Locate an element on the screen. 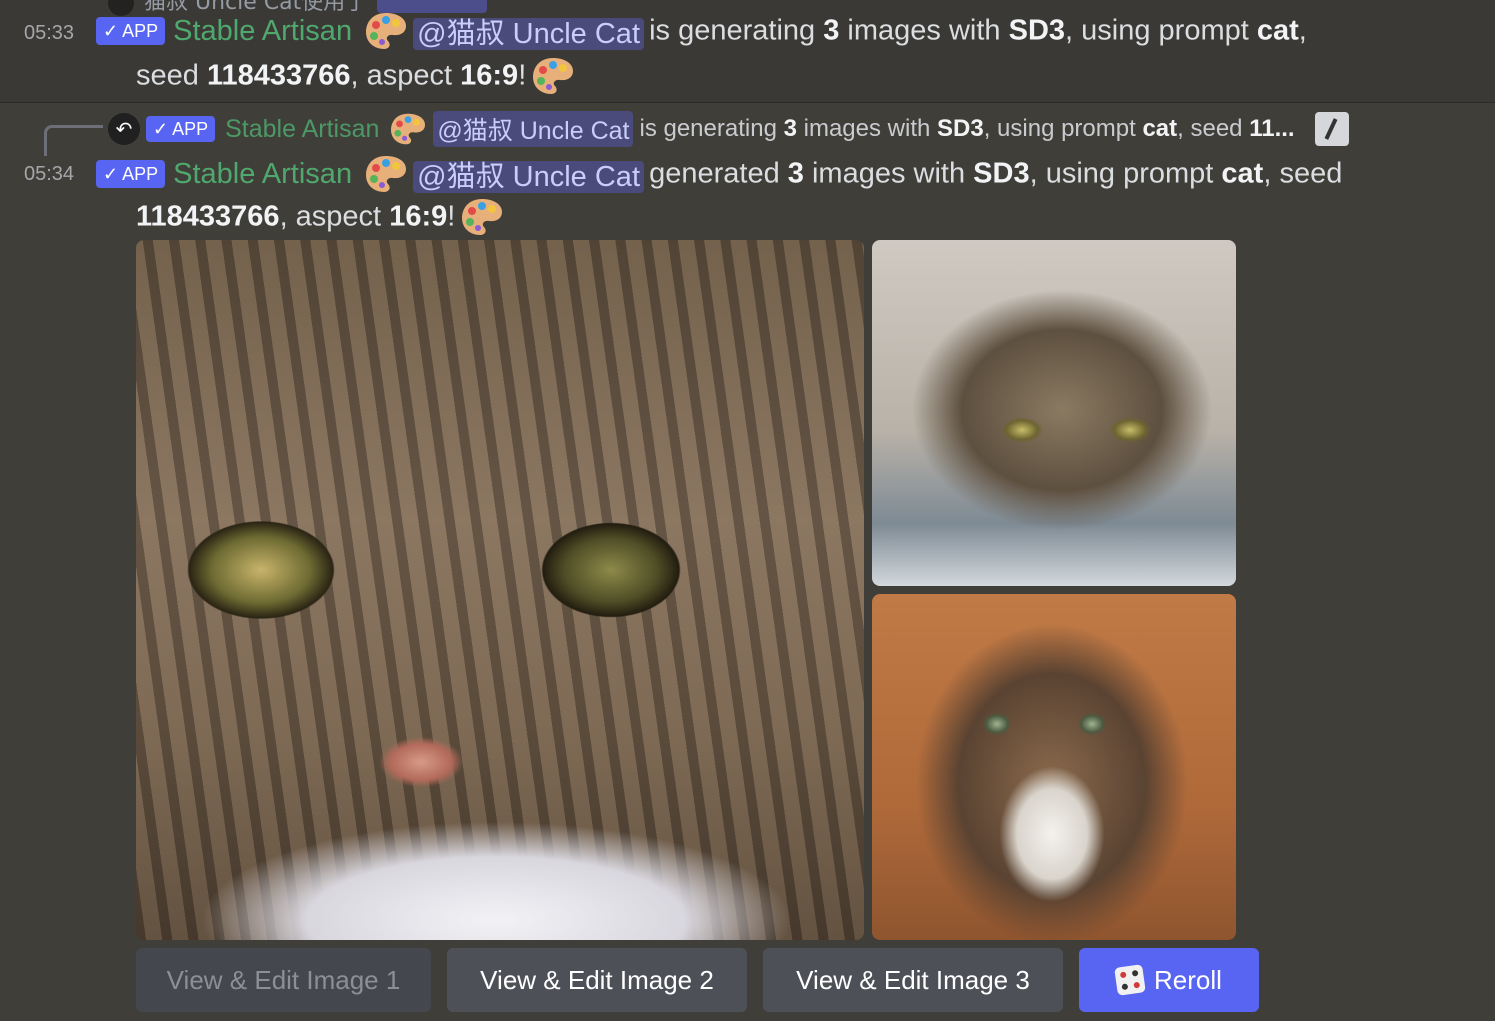  reply-arrow-icon: ↶ is located at coordinates (124, 129).